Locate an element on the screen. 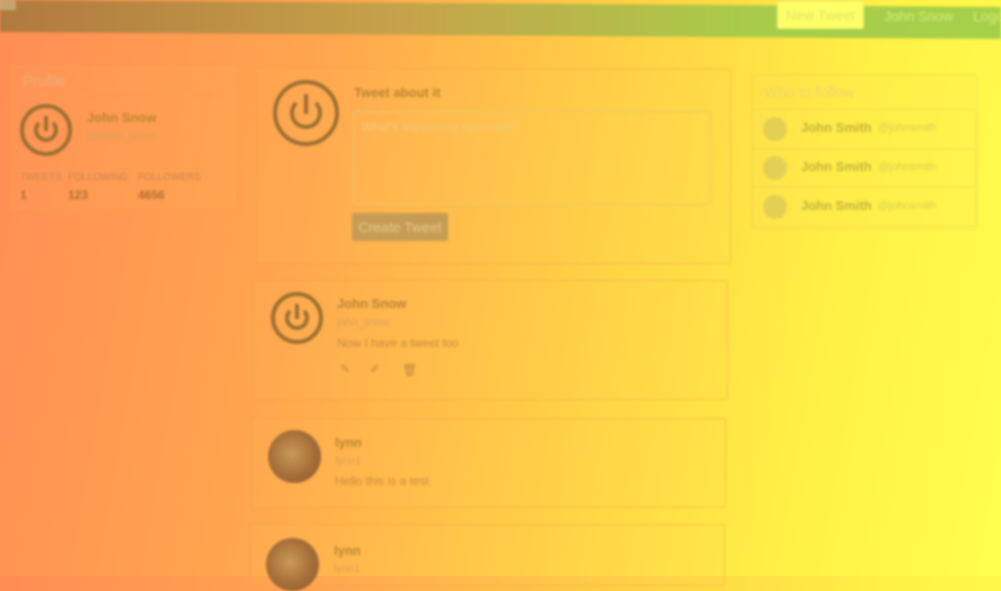 This screenshot has width=1001, height=591. profile-heading: Profile is located at coordinates (44, 81).